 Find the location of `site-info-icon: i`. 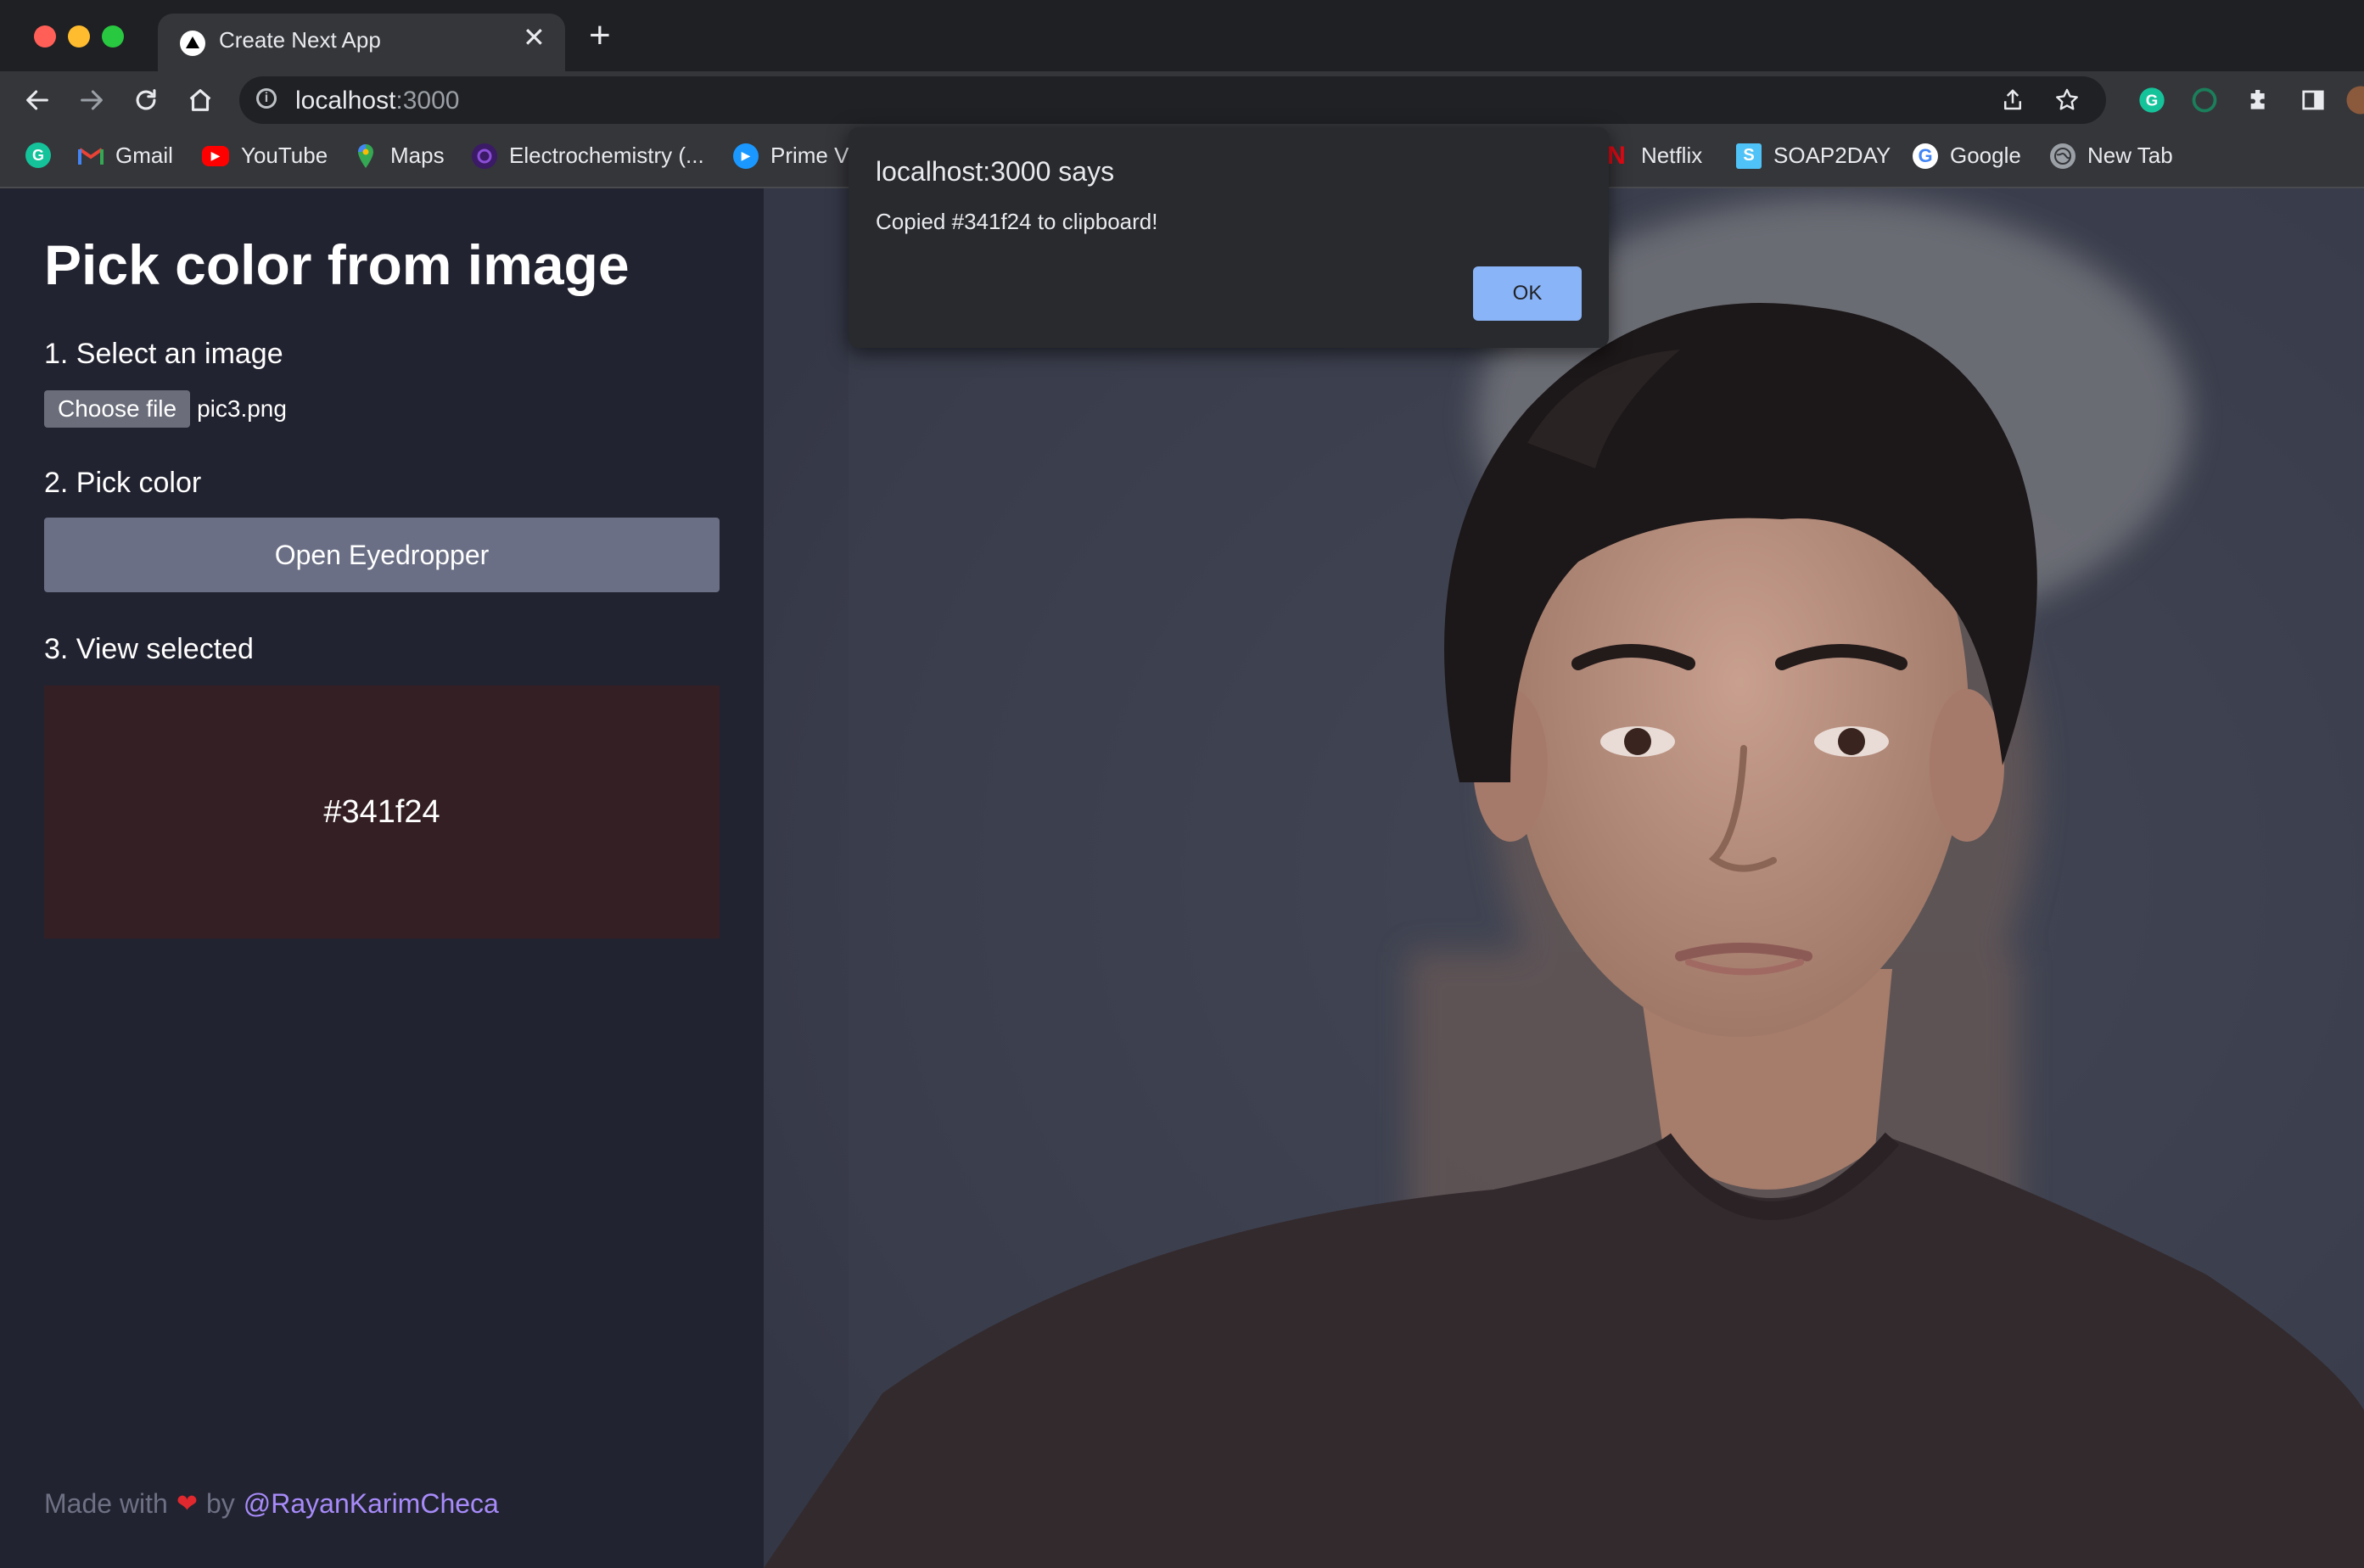

site-info-icon: i is located at coordinates (266, 99).